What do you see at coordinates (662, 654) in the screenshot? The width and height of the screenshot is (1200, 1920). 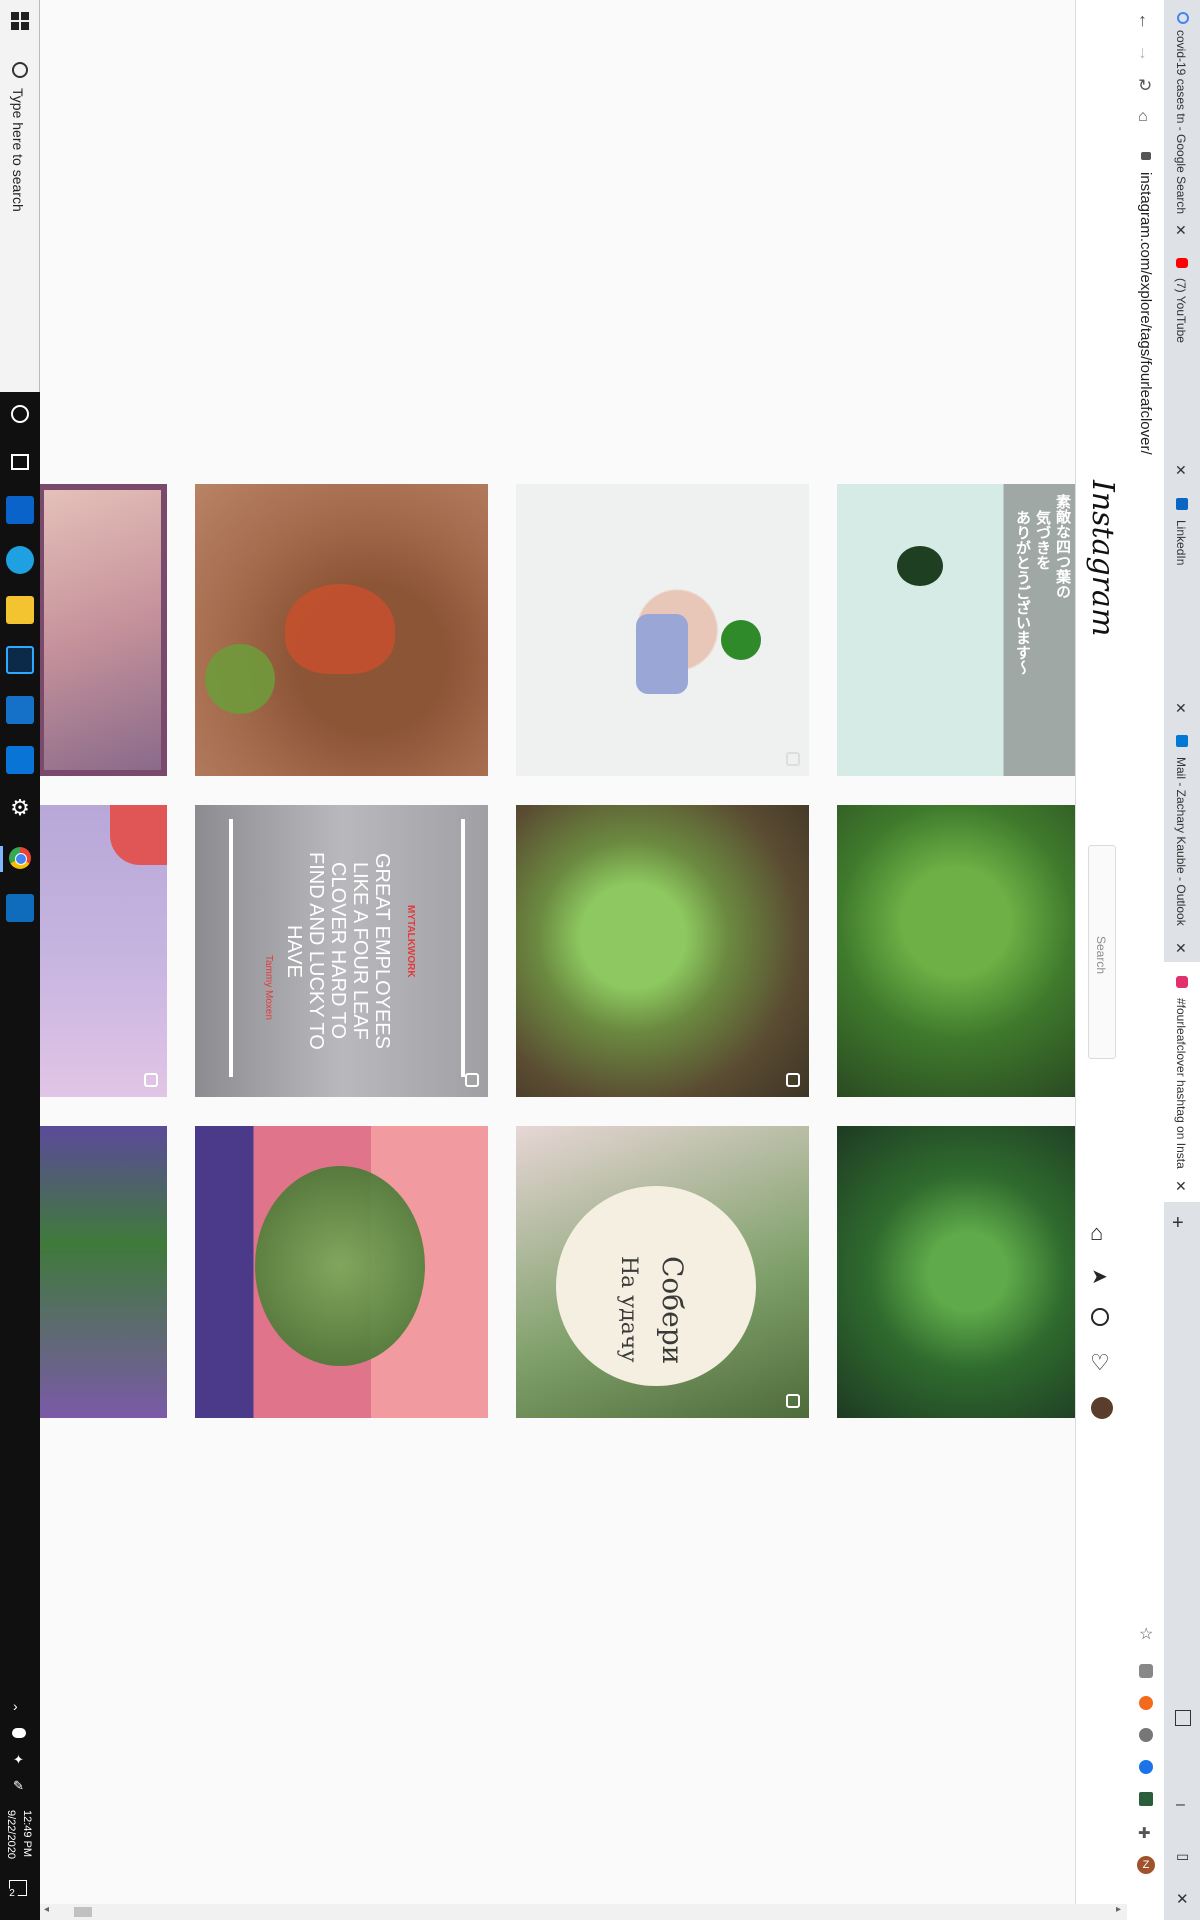 I see `fingernails` at bounding box center [662, 654].